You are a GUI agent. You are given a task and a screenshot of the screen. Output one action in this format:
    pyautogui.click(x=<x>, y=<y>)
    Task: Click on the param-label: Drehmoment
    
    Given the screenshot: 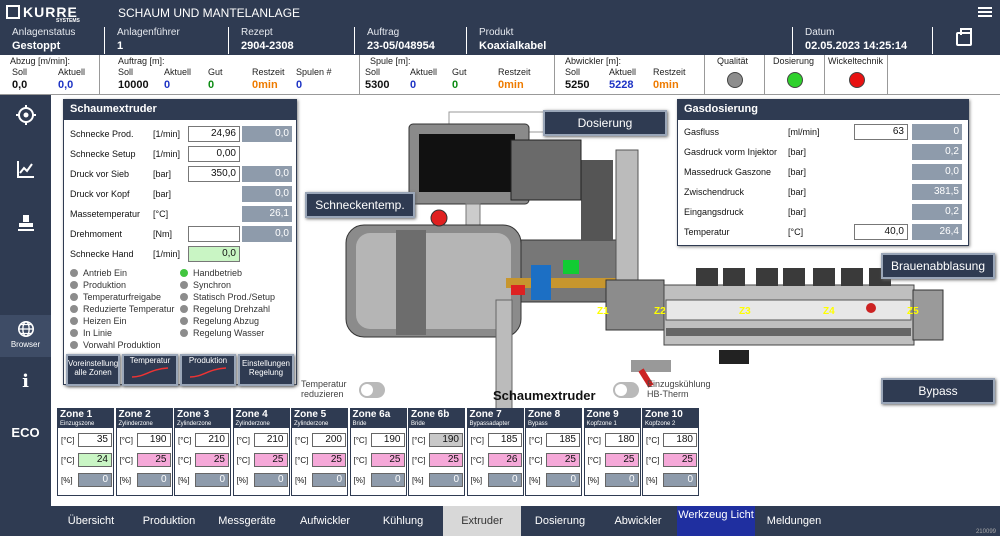 What is the action you would take?
    pyautogui.click(x=96, y=234)
    